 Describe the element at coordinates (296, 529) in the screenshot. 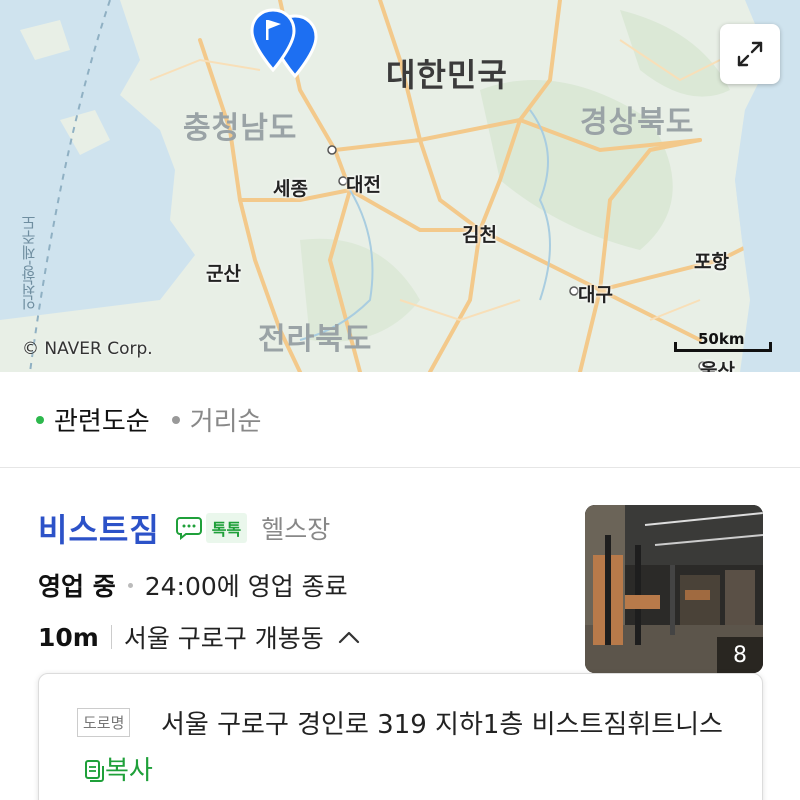

I see `place-category: 헬스장` at that location.